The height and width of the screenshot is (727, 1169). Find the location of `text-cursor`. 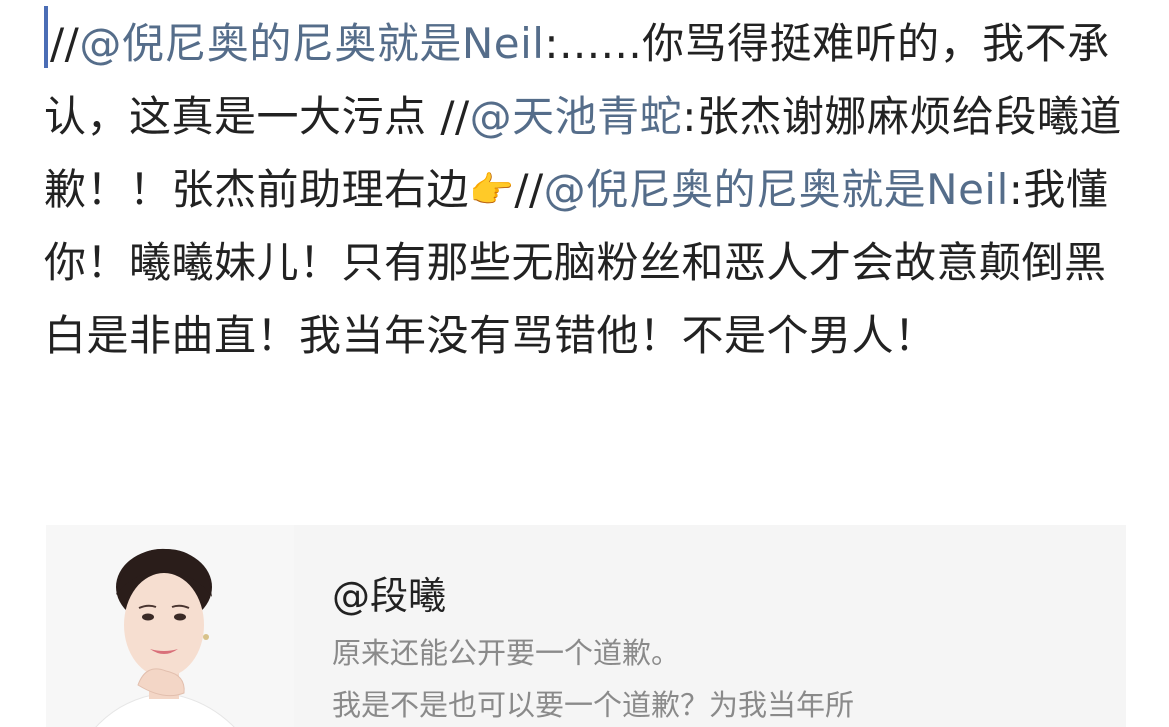

text-cursor is located at coordinates (46, 37).